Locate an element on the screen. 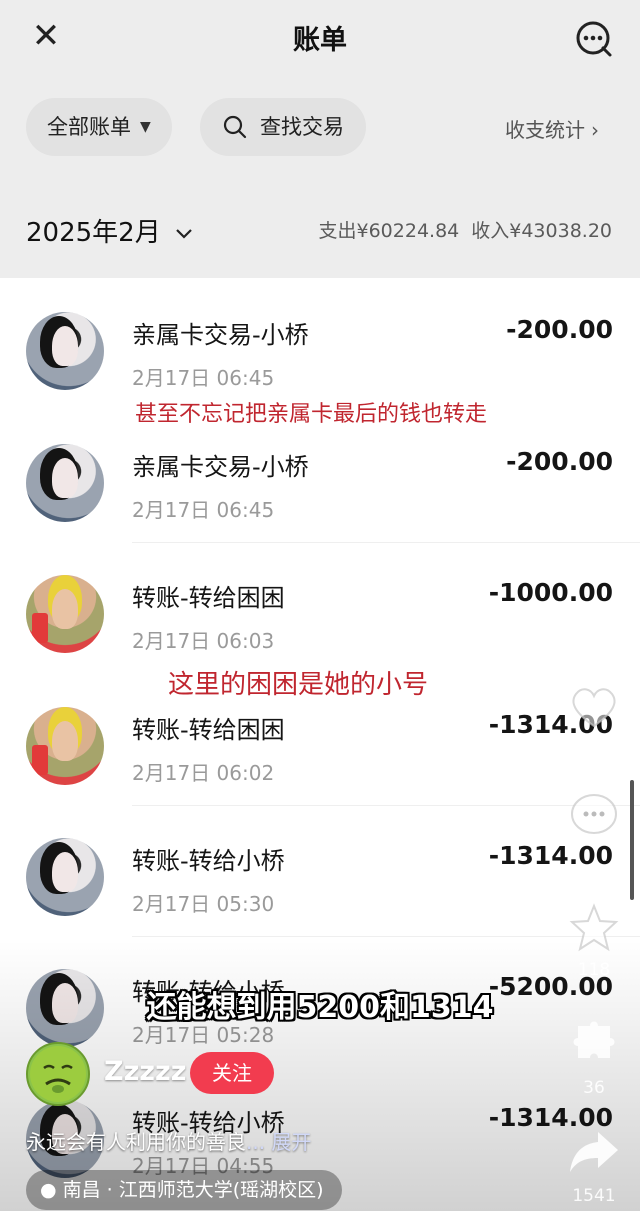 Image resolution: width=640 pixels, height=1211 pixels. transaction-time: 2月17日 06:03 is located at coordinates (203, 641).